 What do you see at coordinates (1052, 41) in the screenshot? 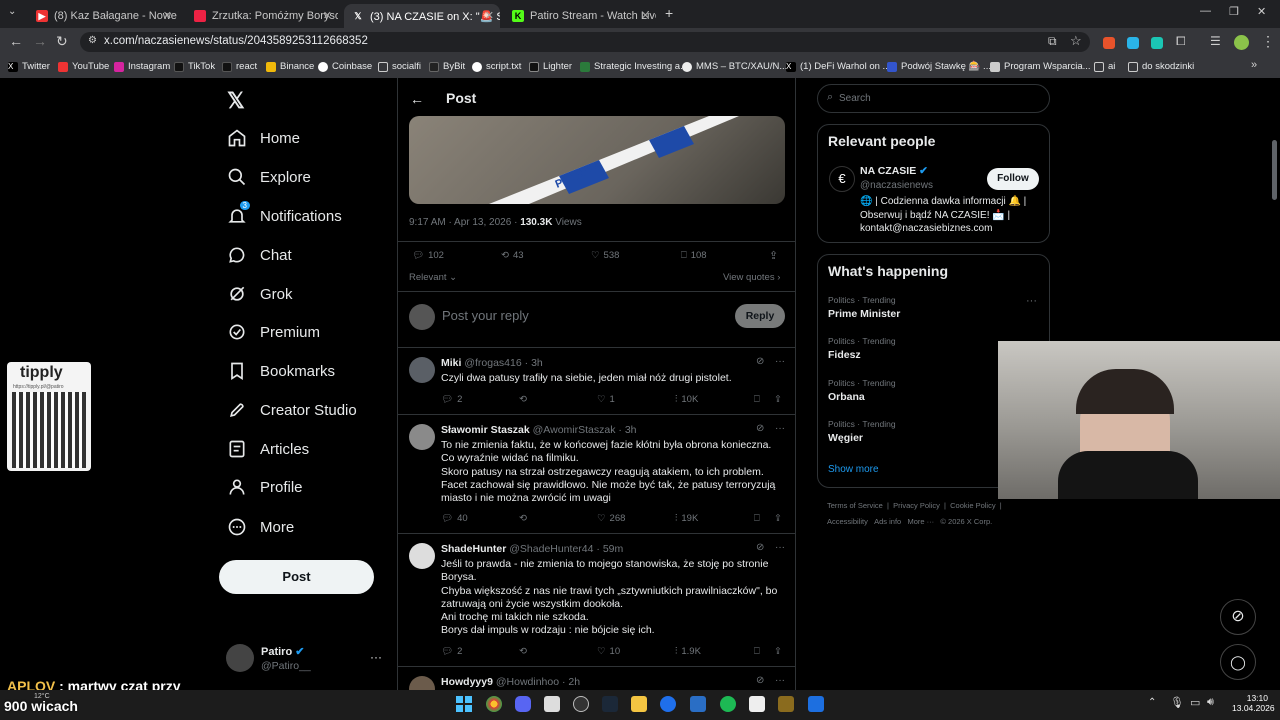
I see `install-icon: ⧉` at bounding box center [1052, 41].